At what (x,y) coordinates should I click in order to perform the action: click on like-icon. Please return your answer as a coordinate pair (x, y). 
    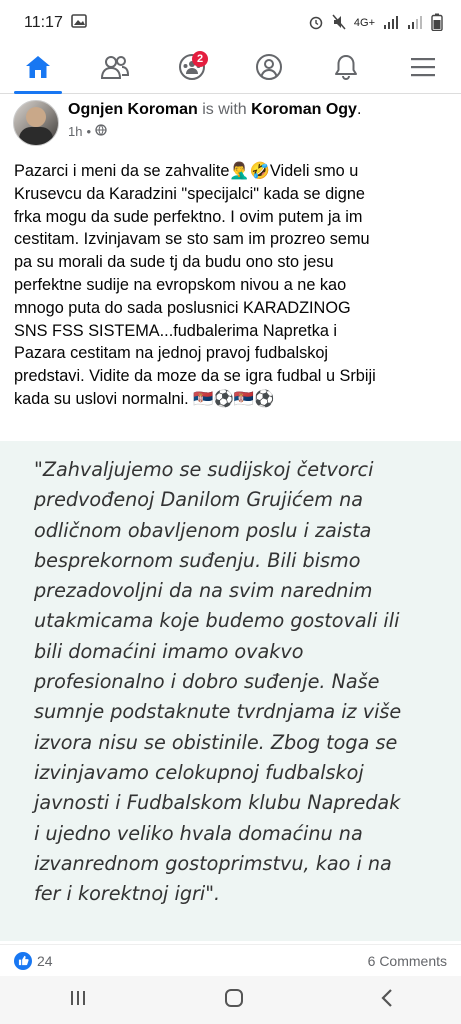
    Looking at the image, I should click on (23, 960).